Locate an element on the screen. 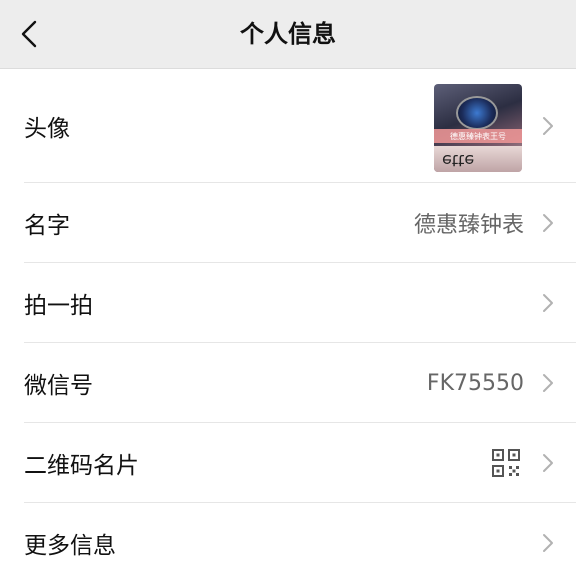  watch-image is located at coordinates (477, 113).